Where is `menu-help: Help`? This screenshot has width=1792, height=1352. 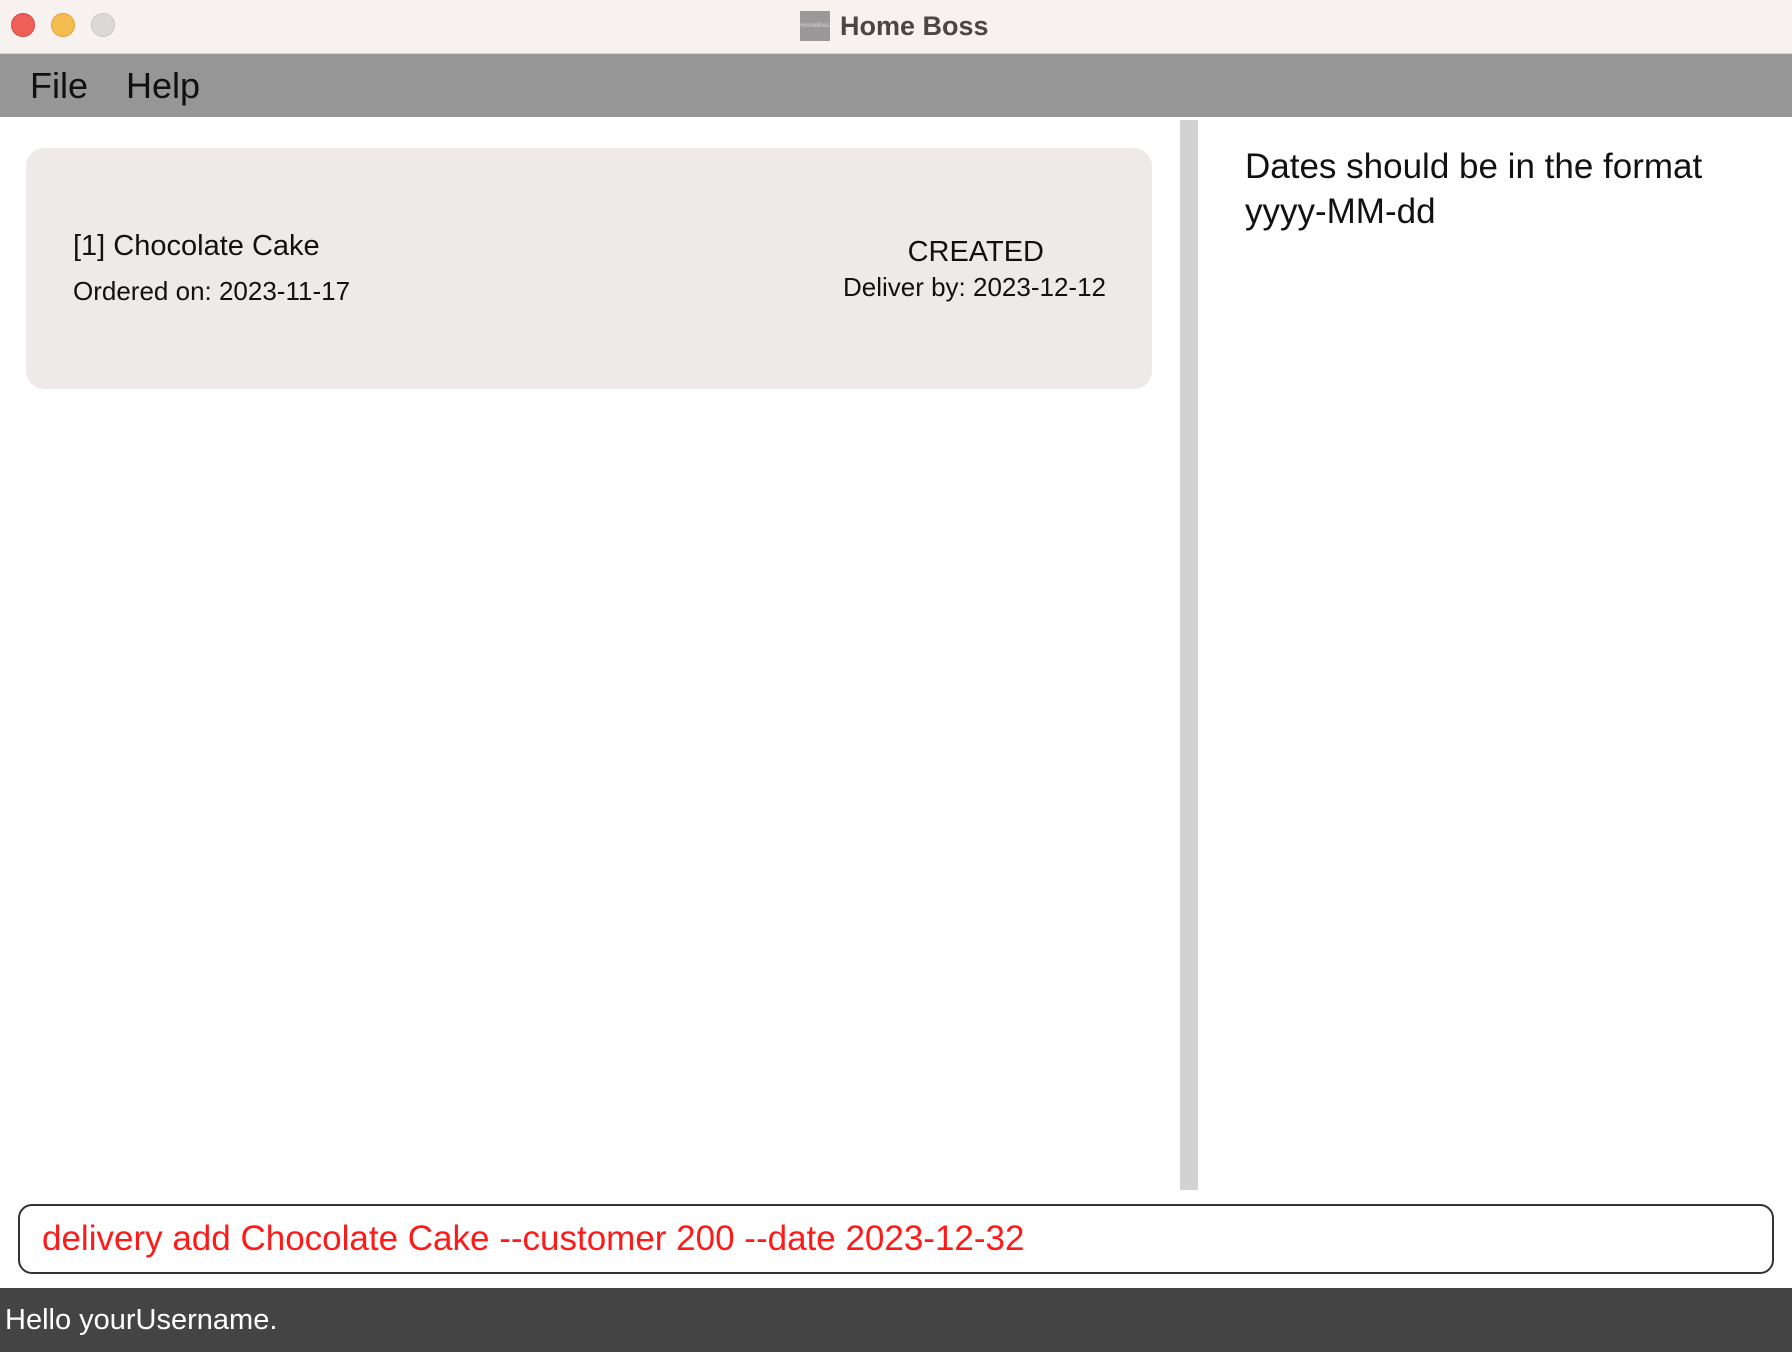 menu-help: Help is located at coordinates (163, 86).